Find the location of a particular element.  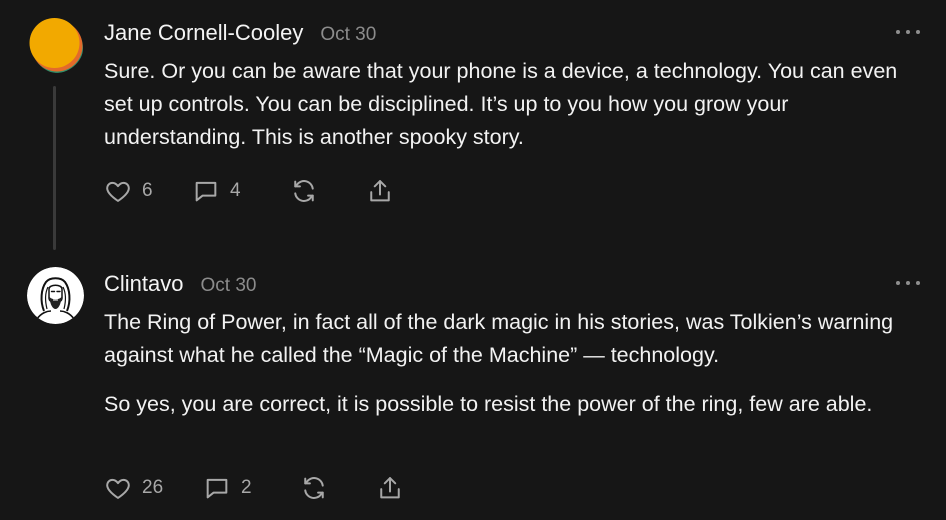

like-button: 26 is located at coordinates (133, 488).